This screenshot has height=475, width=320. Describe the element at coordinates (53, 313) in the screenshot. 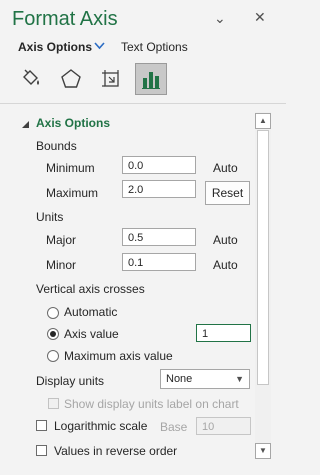

I see `automatic-radio` at that location.